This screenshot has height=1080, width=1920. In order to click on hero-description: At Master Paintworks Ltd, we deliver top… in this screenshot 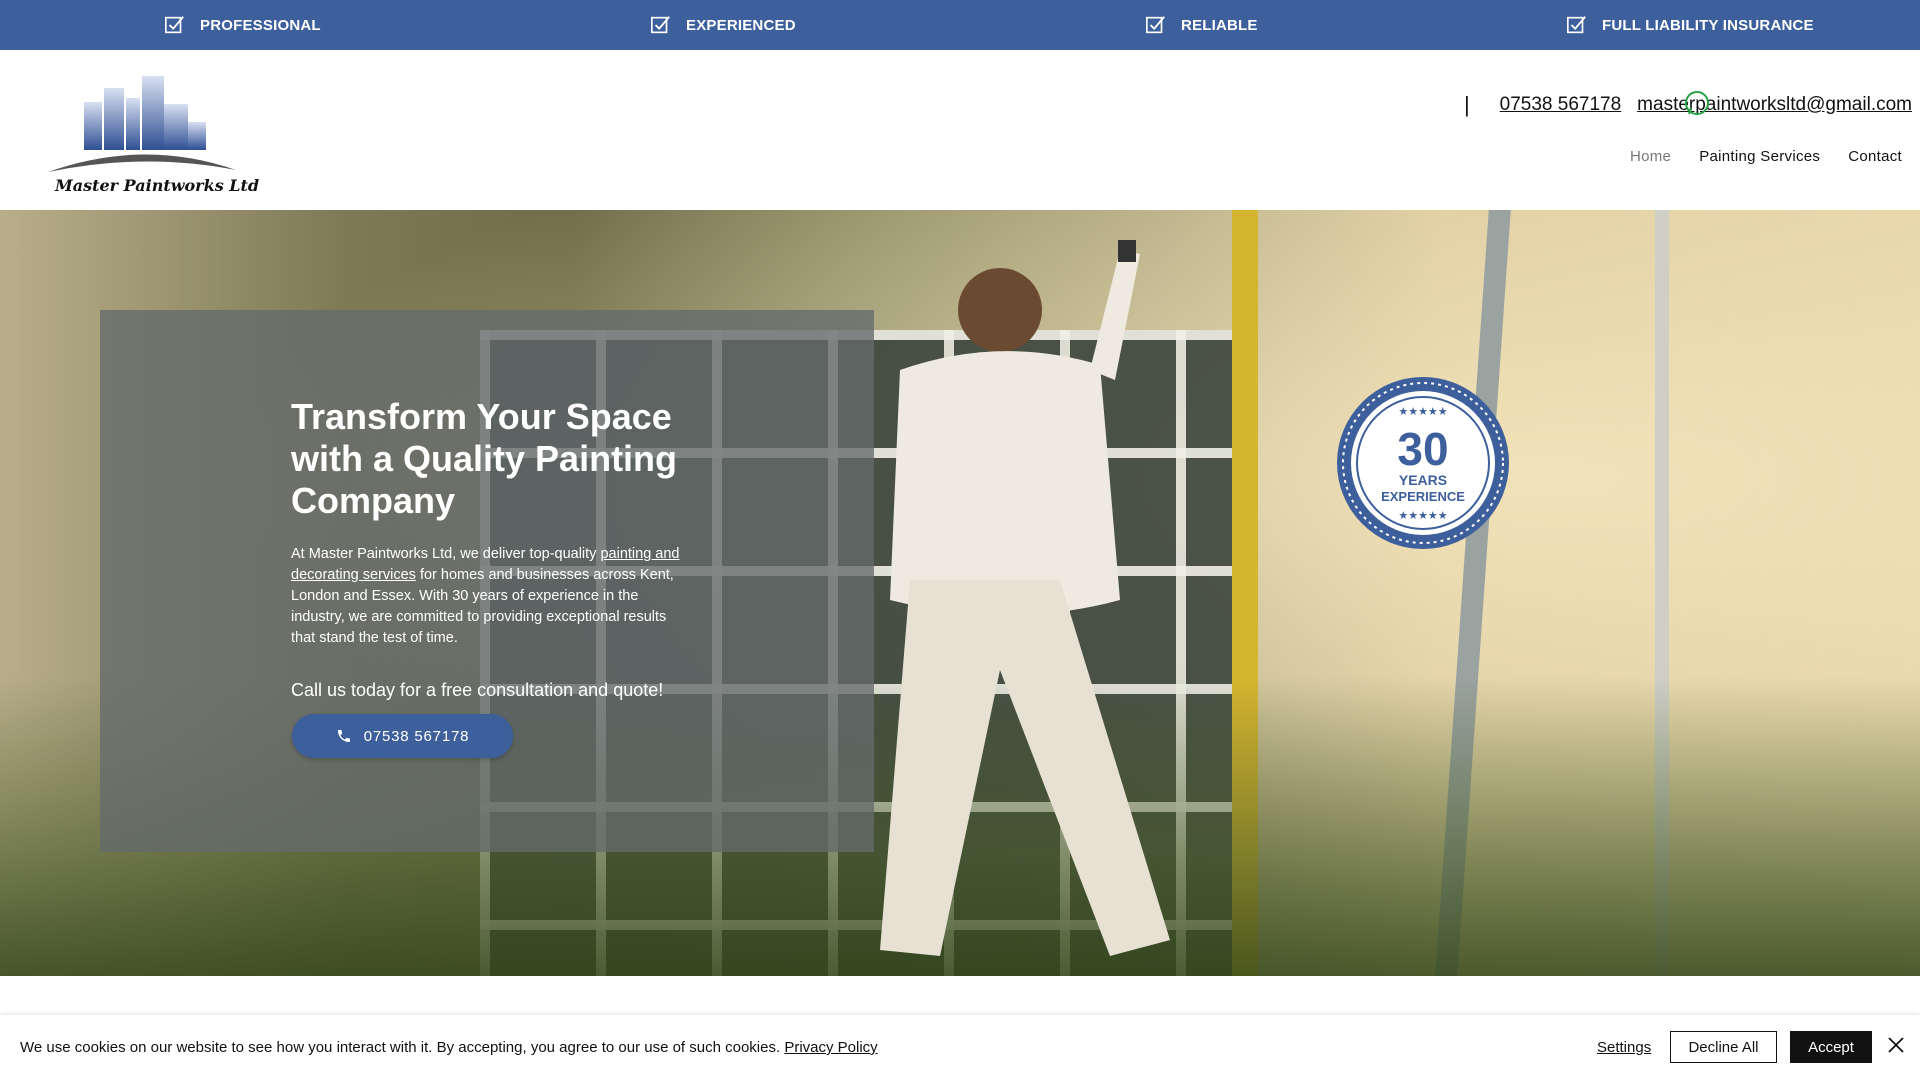, I will do `click(491, 596)`.